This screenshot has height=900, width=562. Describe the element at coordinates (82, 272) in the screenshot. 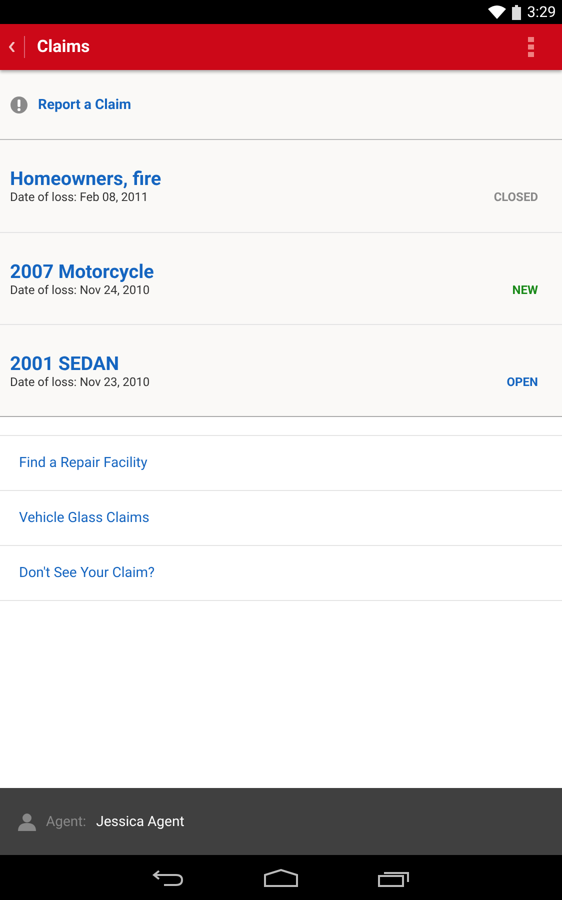

I see `claim-title: 2007 Motorcycle` at that location.